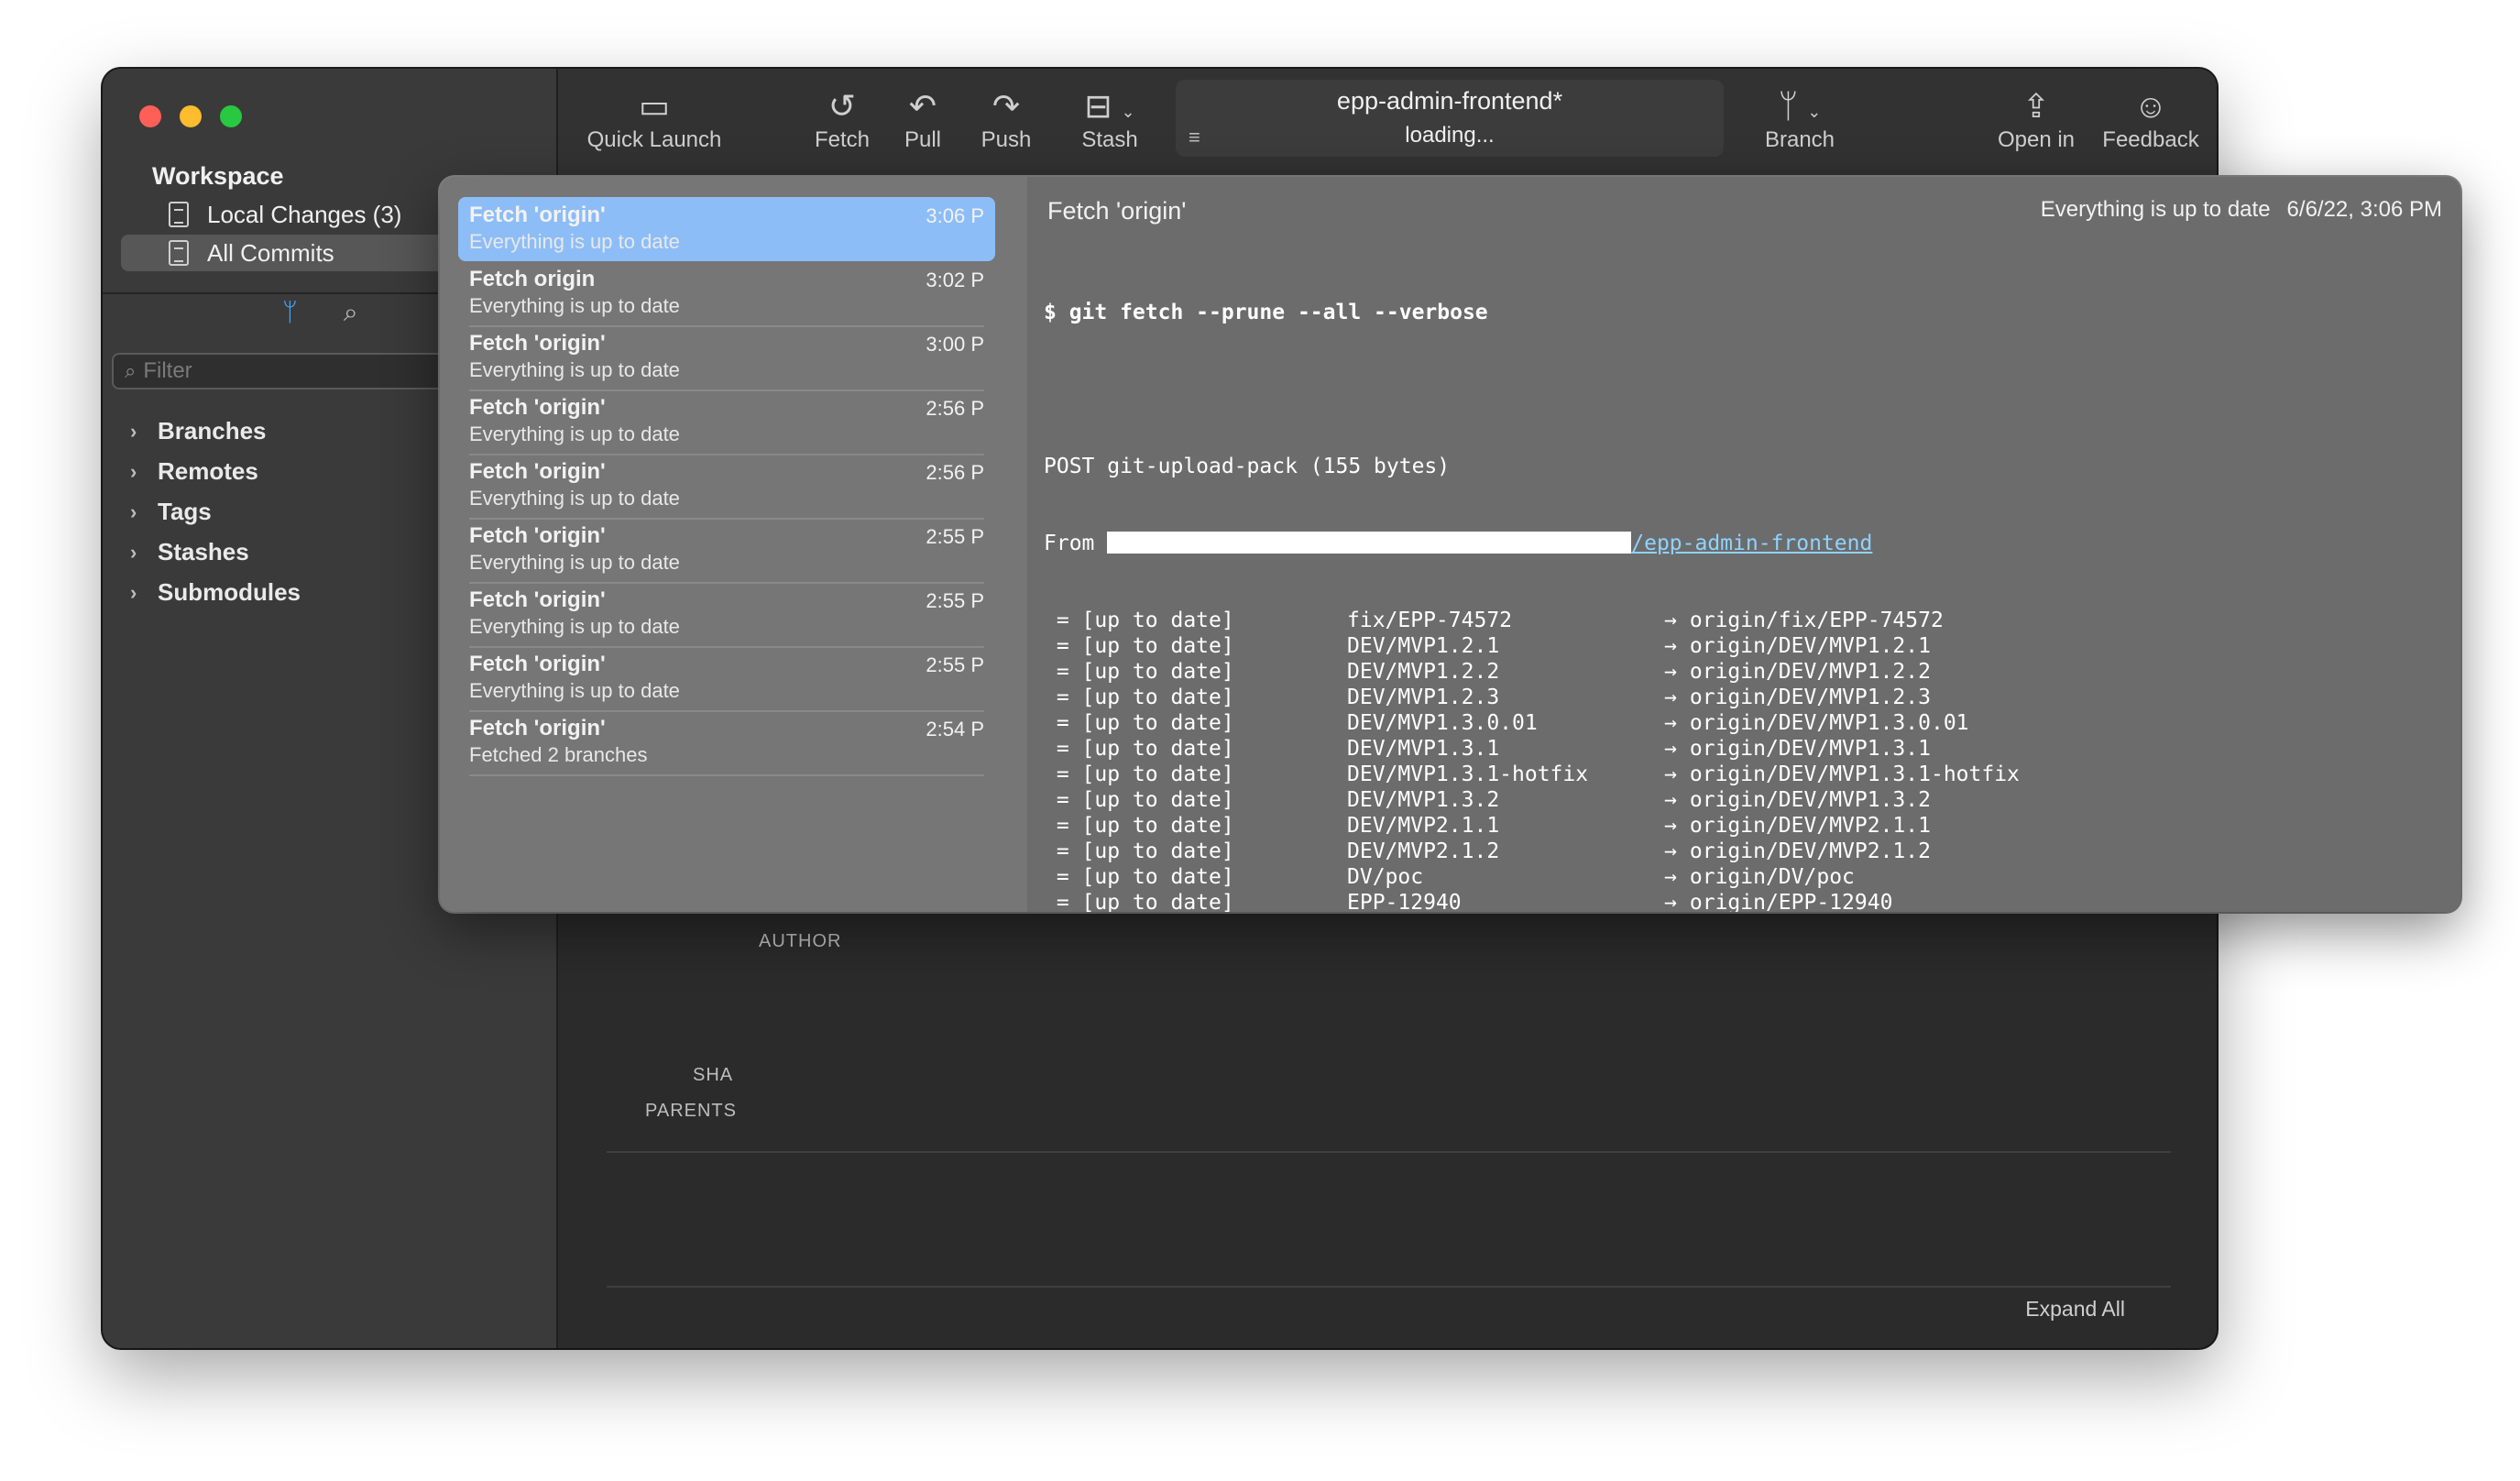 The image size is (2520, 1481). Describe the element at coordinates (304, 371) in the screenshot. I see `filter-input: ⌕ Filter` at that location.